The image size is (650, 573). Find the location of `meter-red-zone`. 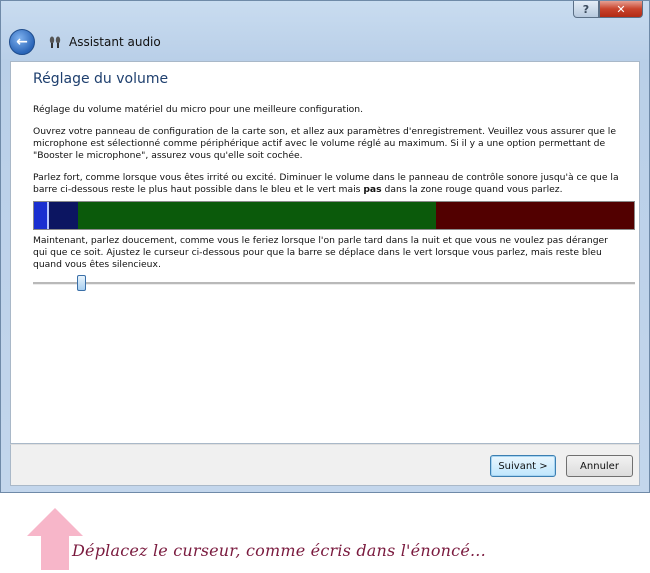

meter-red-zone is located at coordinates (535, 215).